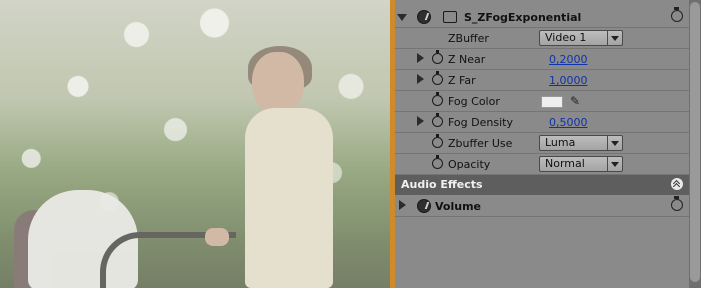 The image size is (701, 288). Describe the element at coordinates (542, 185) in the screenshot. I see `audio-effects-header: Audio Effects` at that location.